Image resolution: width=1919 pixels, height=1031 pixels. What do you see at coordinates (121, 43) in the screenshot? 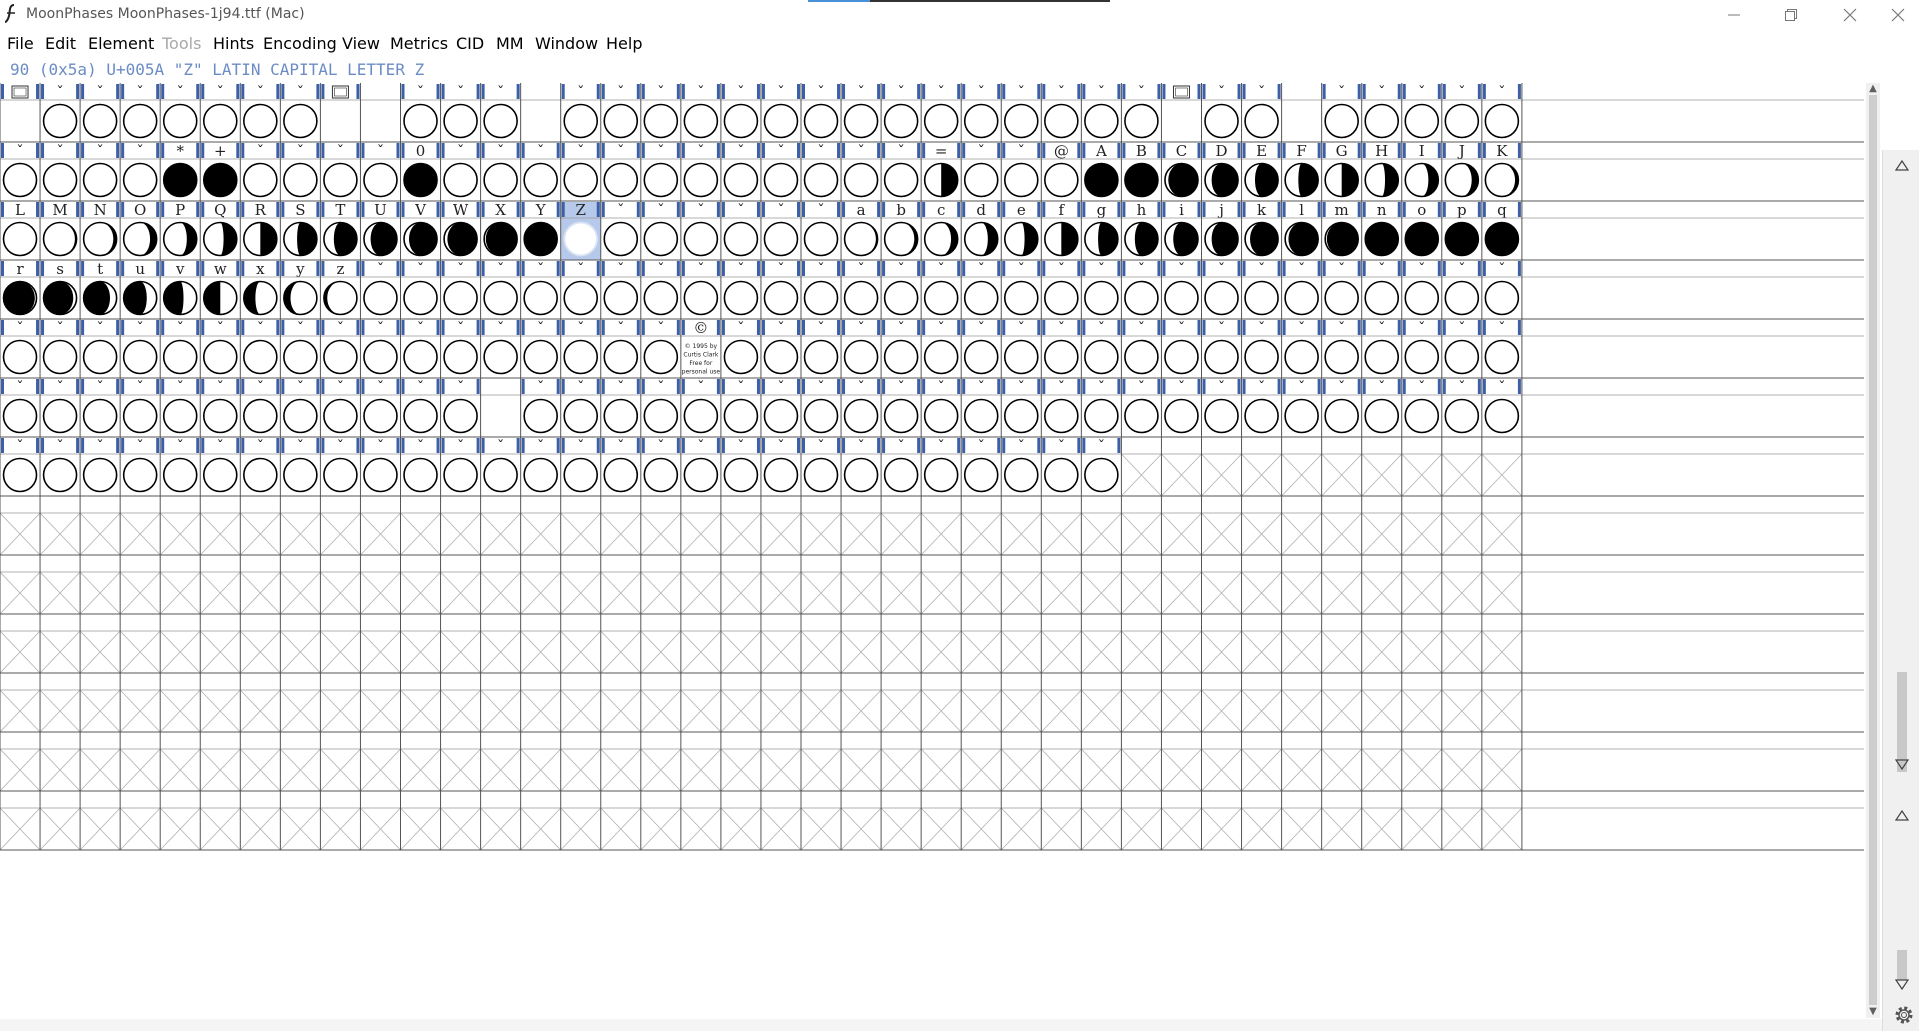
I see `menu-element: Element` at bounding box center [121, 43].